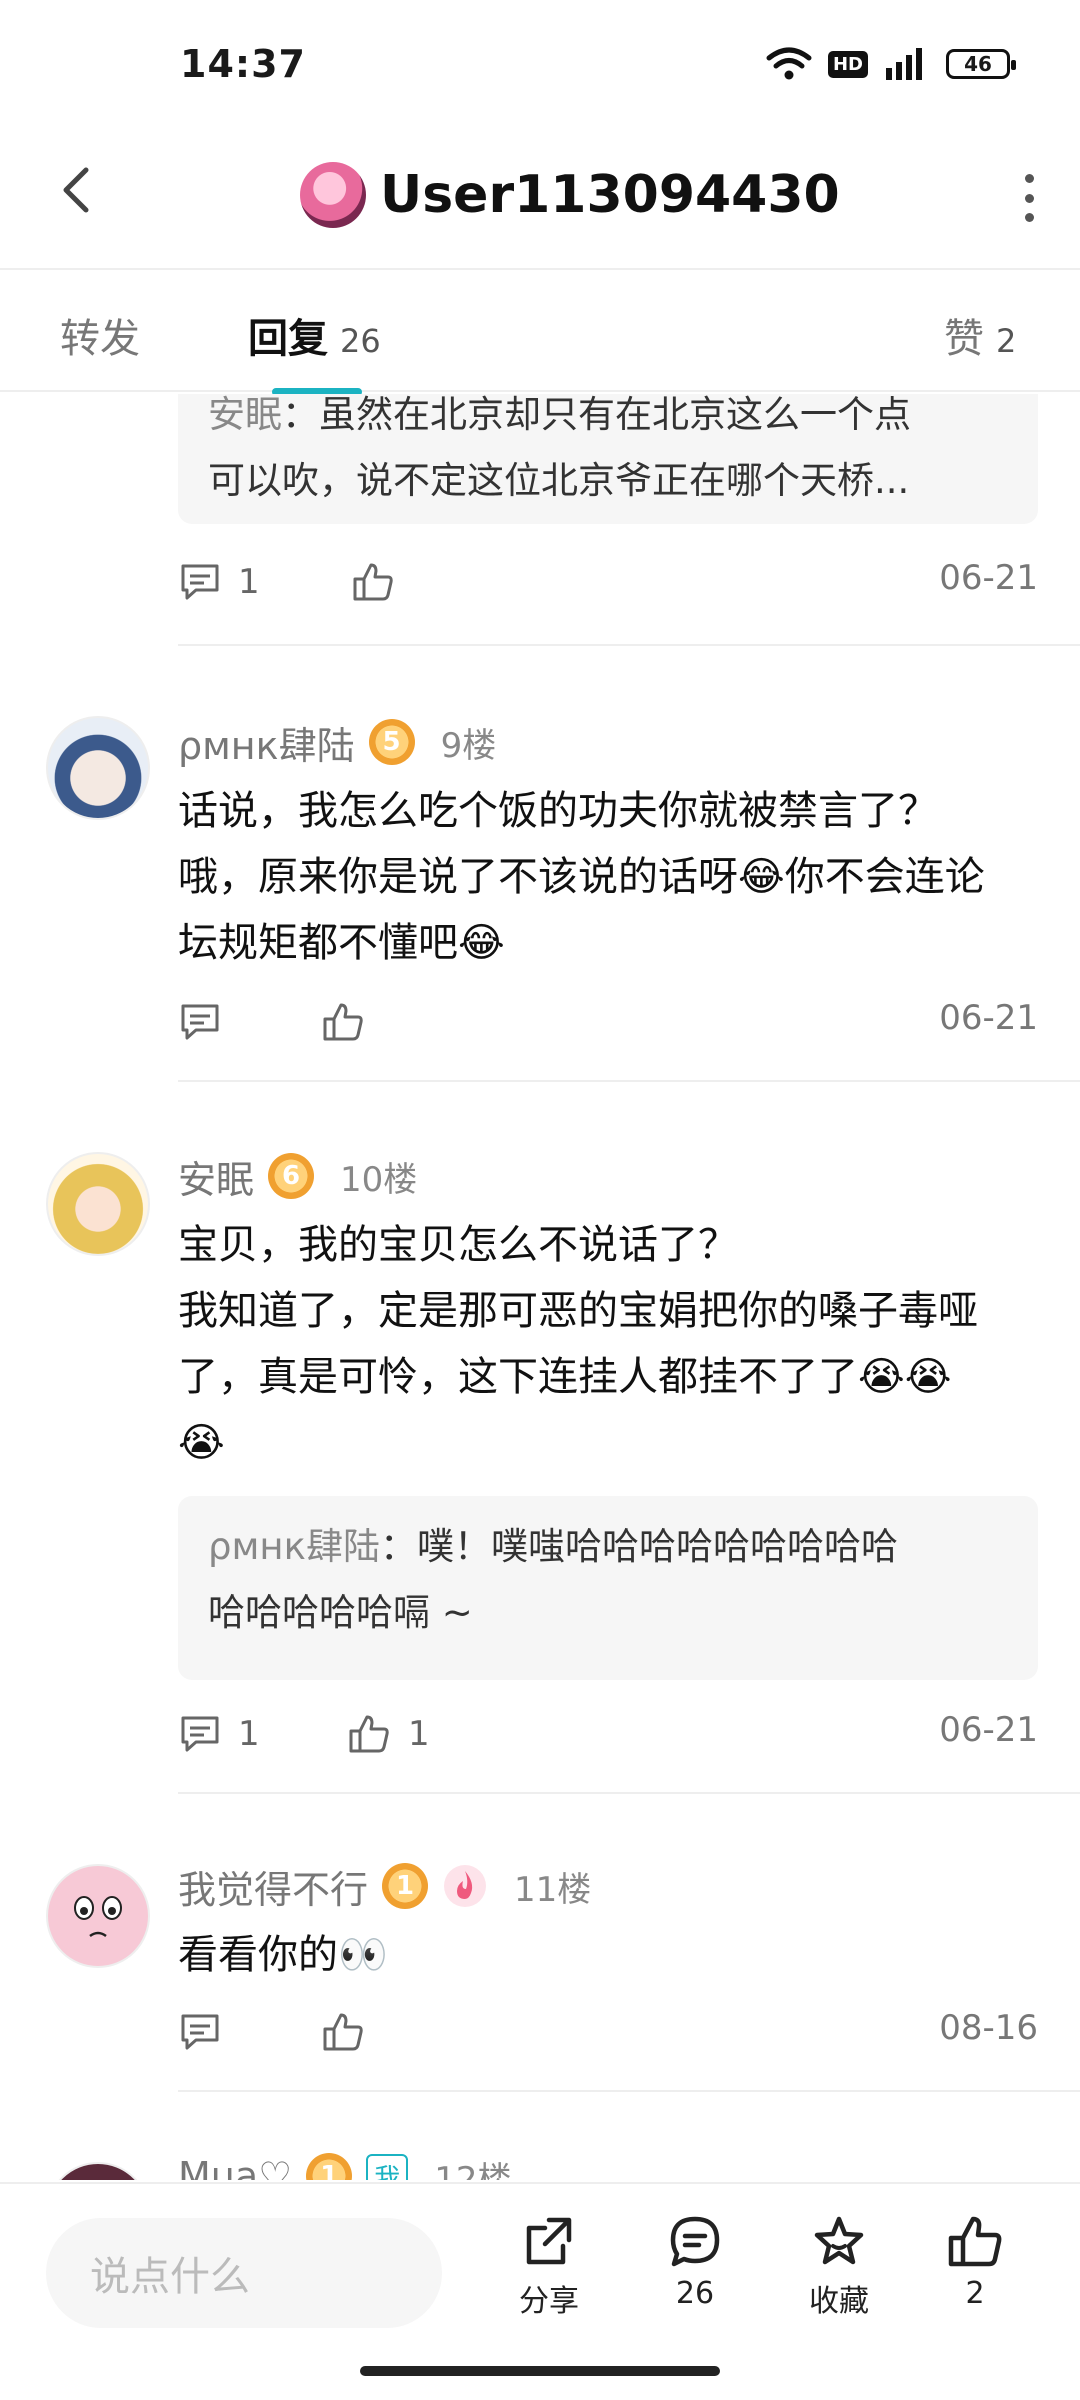  What do you see at coordinates (360, 341) in the screenshot?
I see `tab-replies-count: 26` at bounding box center [360, 341].